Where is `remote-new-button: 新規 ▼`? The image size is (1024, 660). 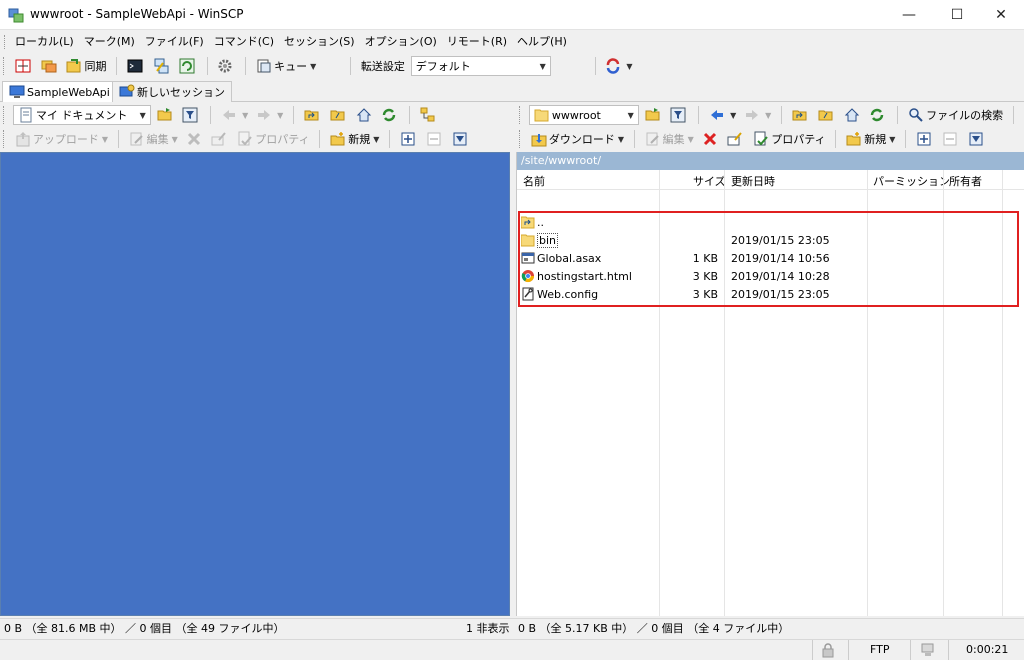
remote-new-button: 新規 ▼ is located at coordinates (870, 139).